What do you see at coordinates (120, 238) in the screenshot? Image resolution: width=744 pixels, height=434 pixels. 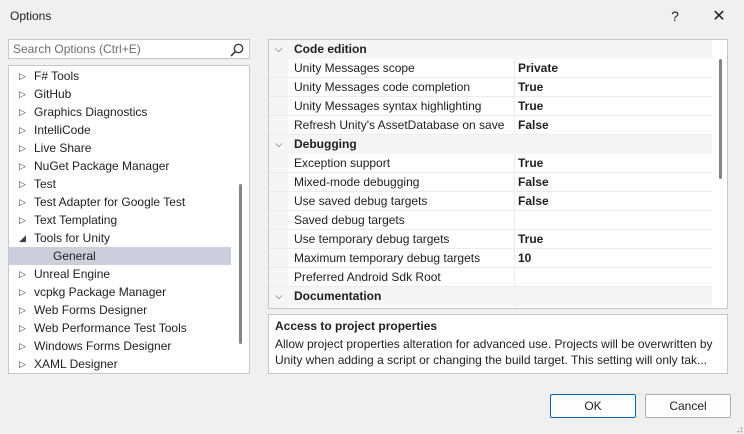 I see `tree-item-tools-for-unity: ◢ Tools for Unity` at bounding box center [120, 238].